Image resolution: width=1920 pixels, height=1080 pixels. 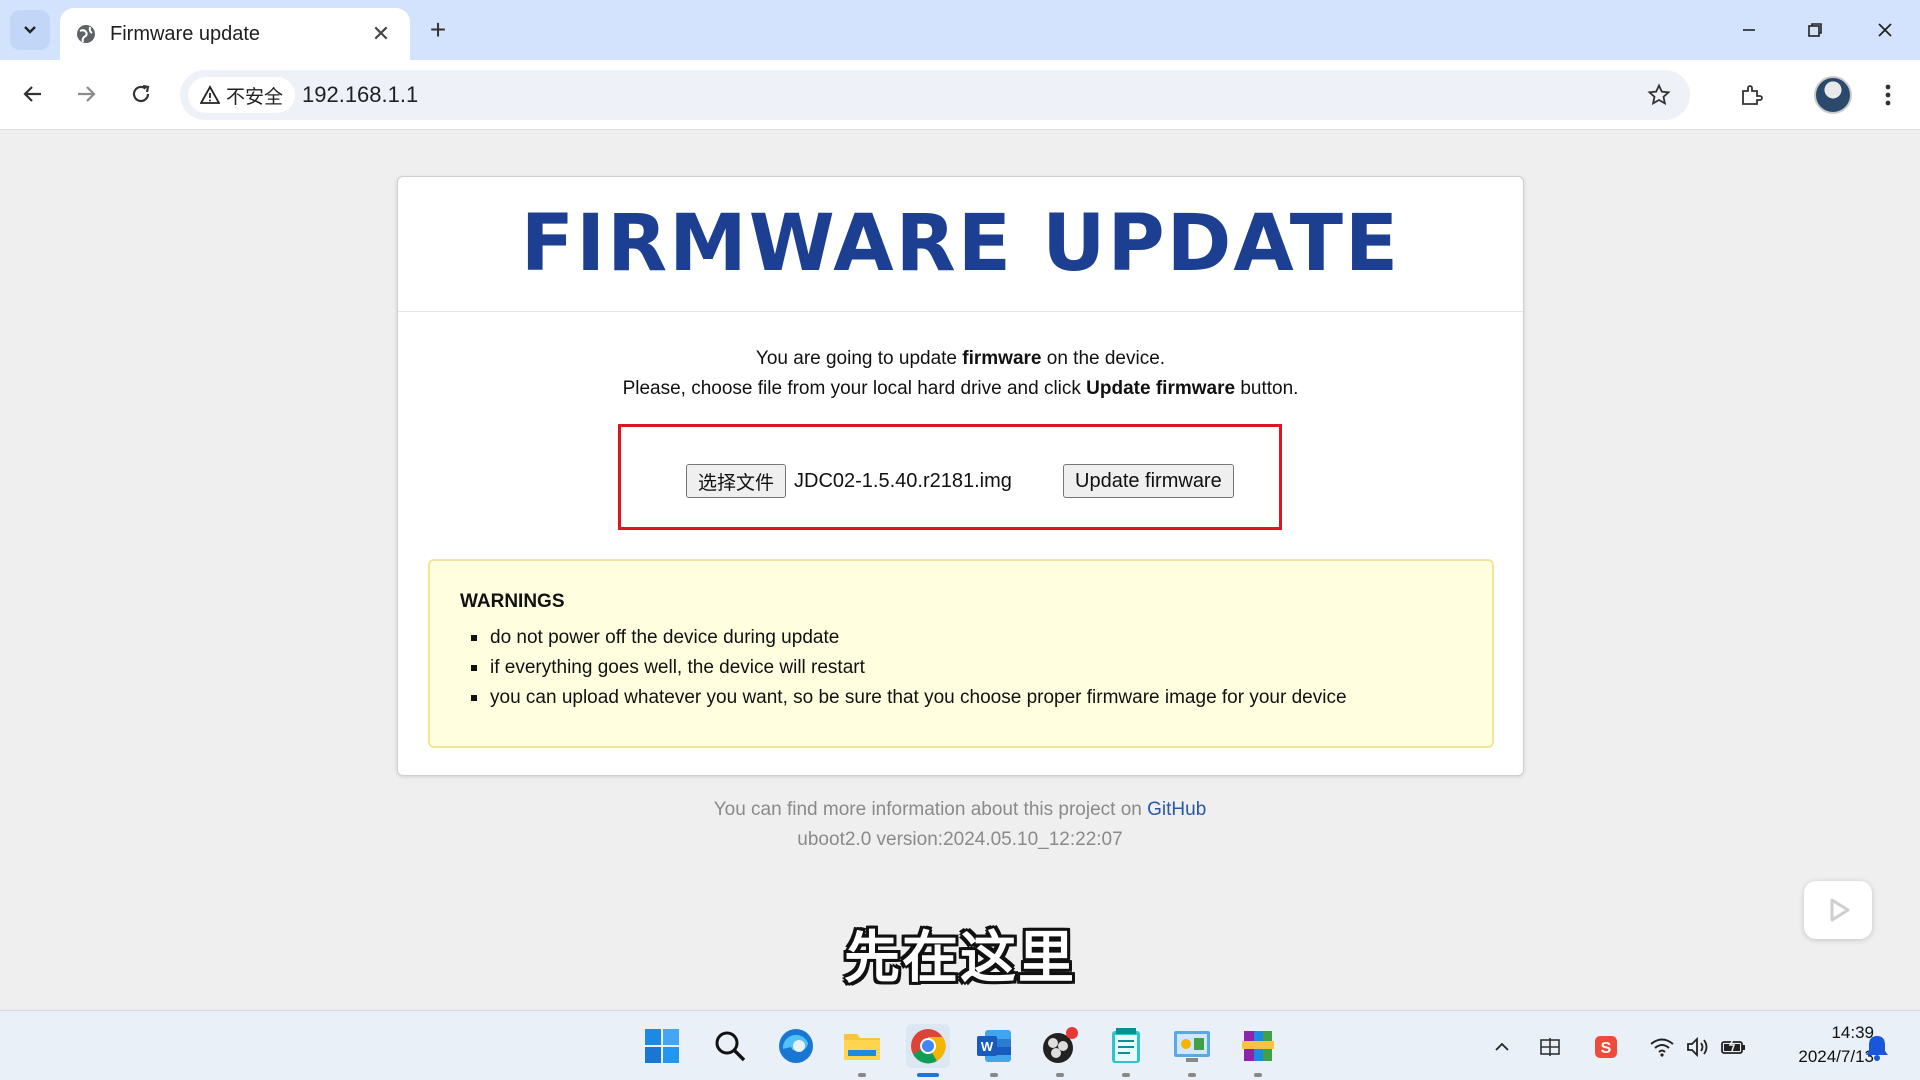 What do you see at coordinates (928, 1075) in the screenshot?
I see `active-indicator` at bounding box center [928, 1075].